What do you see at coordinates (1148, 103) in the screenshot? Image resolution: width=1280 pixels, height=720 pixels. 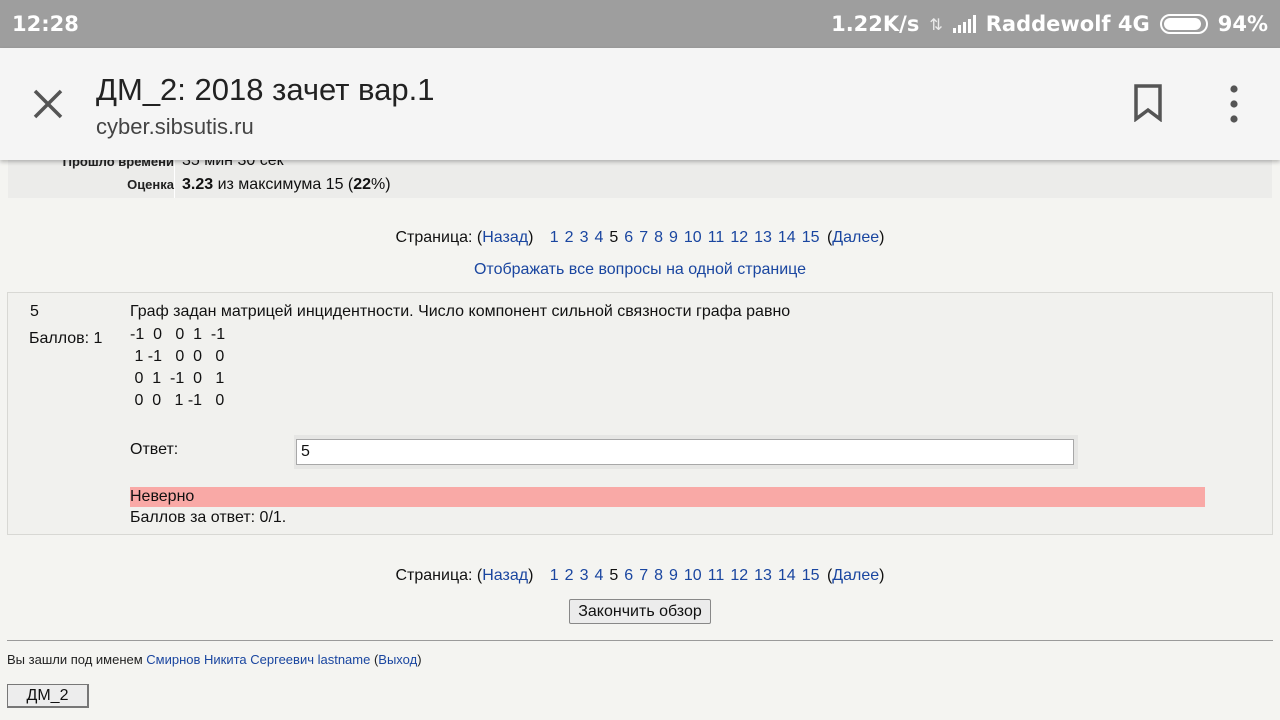 I see `bookmark-icon` at bounding box center [1148, 103].